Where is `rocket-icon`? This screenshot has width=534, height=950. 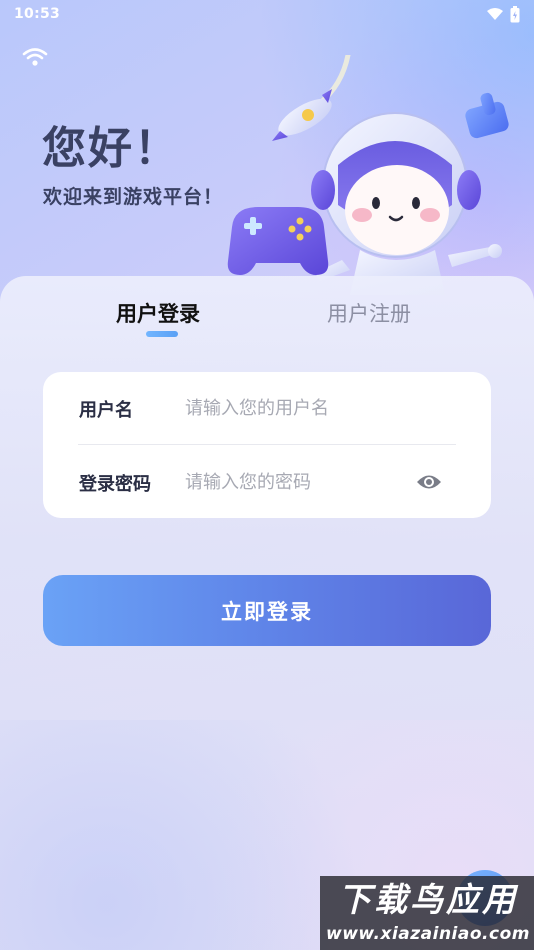 rocket-icon is located at coordinates (302, 115).